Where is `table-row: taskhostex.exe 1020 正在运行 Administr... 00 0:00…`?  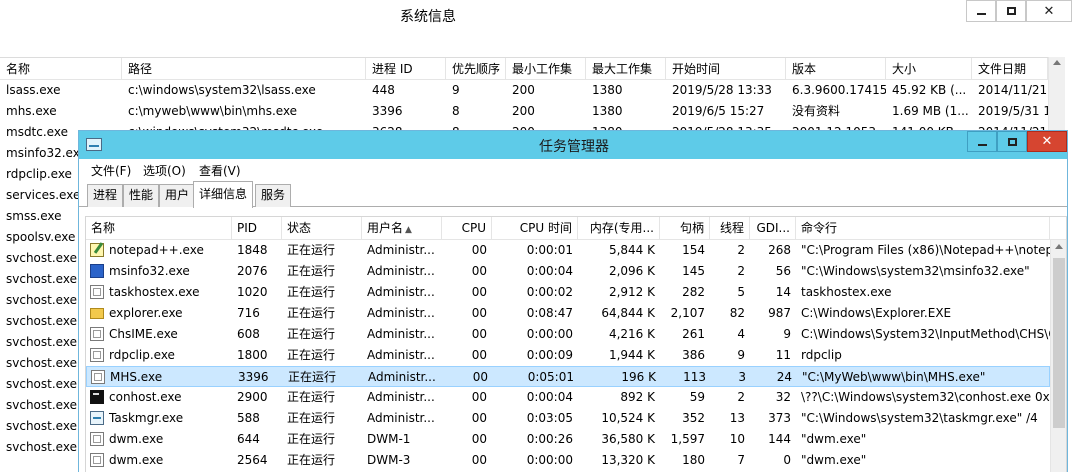 table-row: taskhostex.exe 1020 正在运行 Administr... 00 0:00… is located at coordinates (568, 292).